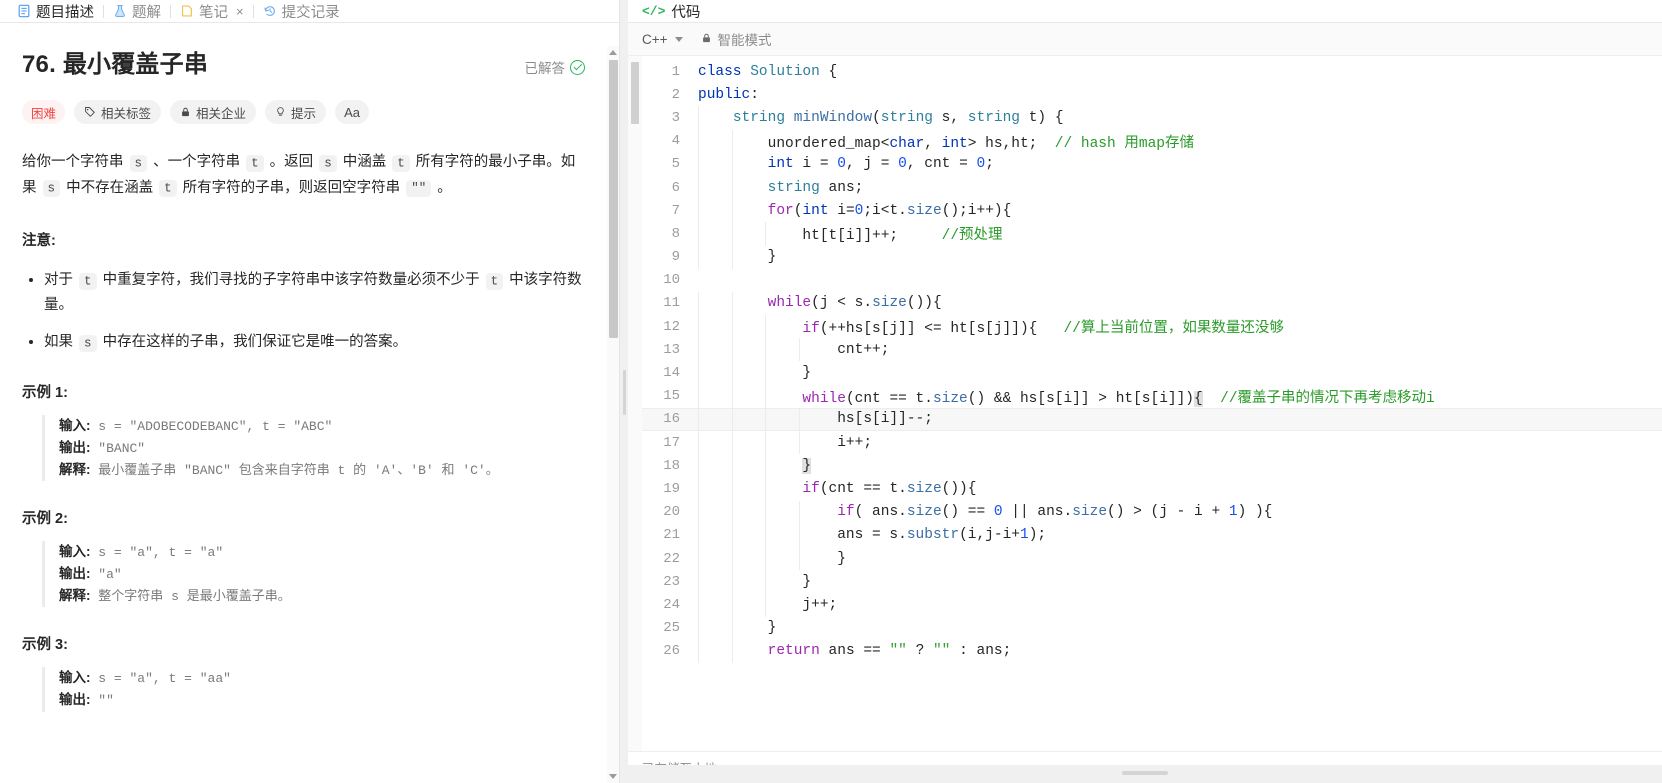  What do you see at coordinates (1152, 628) in the screenshot?
I see `code-line: 25 }` at bounding box center [1152, 628].